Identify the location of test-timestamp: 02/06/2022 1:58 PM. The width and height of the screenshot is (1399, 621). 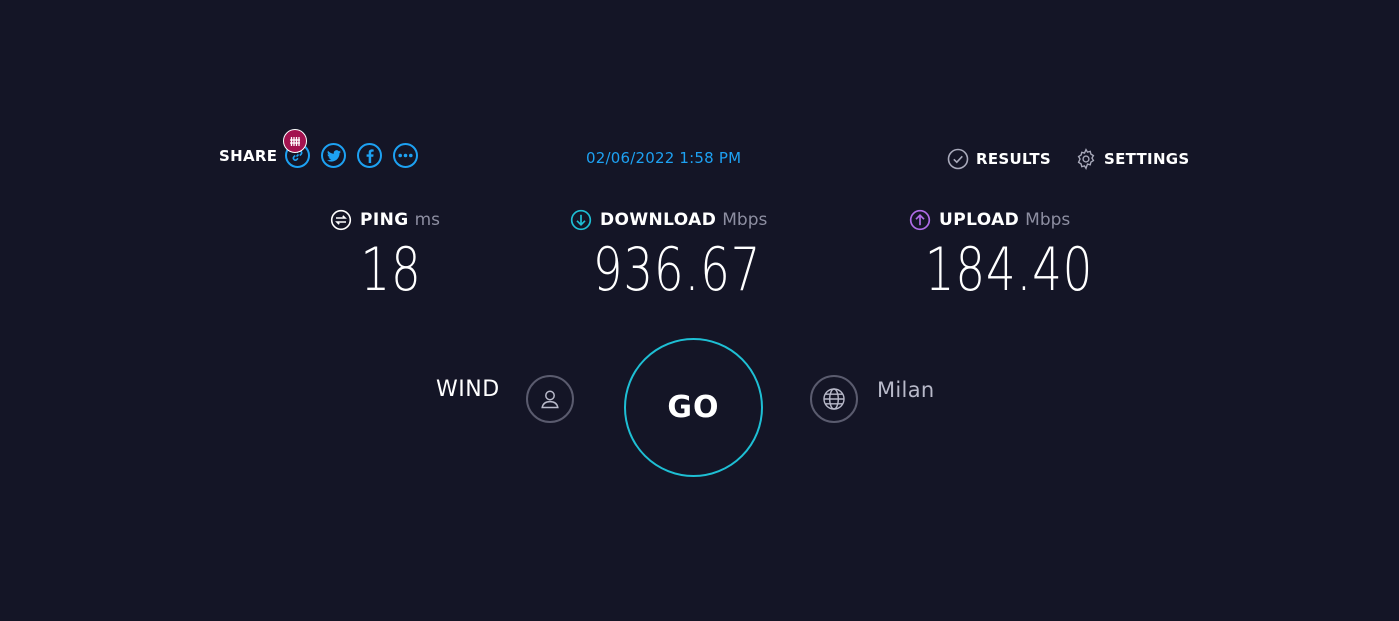
(664, 158).